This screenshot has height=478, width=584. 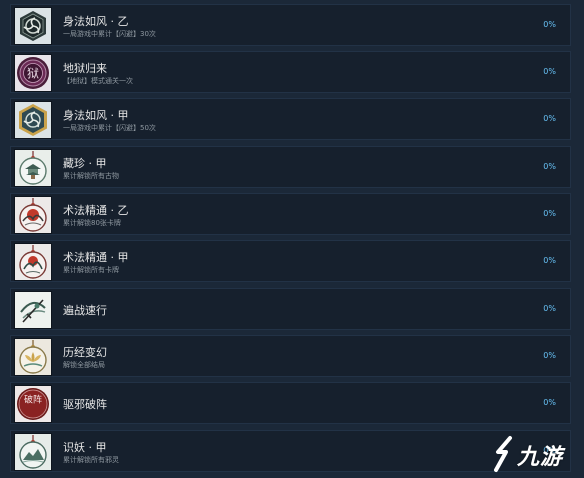 I want to click on achievement-title: 驱邪破阵, so click(x=85, y=404).